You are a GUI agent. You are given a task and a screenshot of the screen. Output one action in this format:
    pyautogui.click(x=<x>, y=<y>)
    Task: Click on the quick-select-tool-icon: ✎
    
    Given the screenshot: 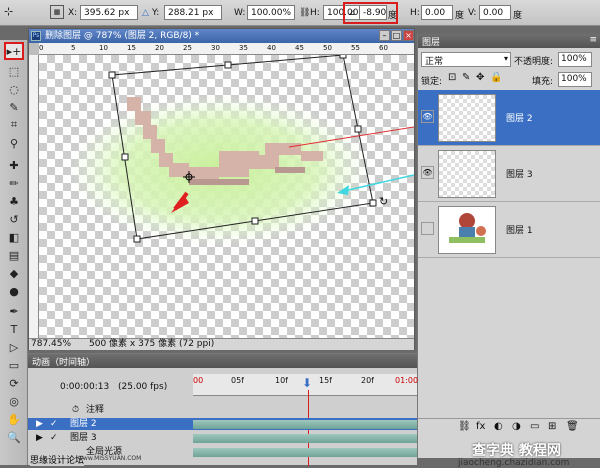 What is the action you would take?
    pyautogui.click(x=14, y=107)
    